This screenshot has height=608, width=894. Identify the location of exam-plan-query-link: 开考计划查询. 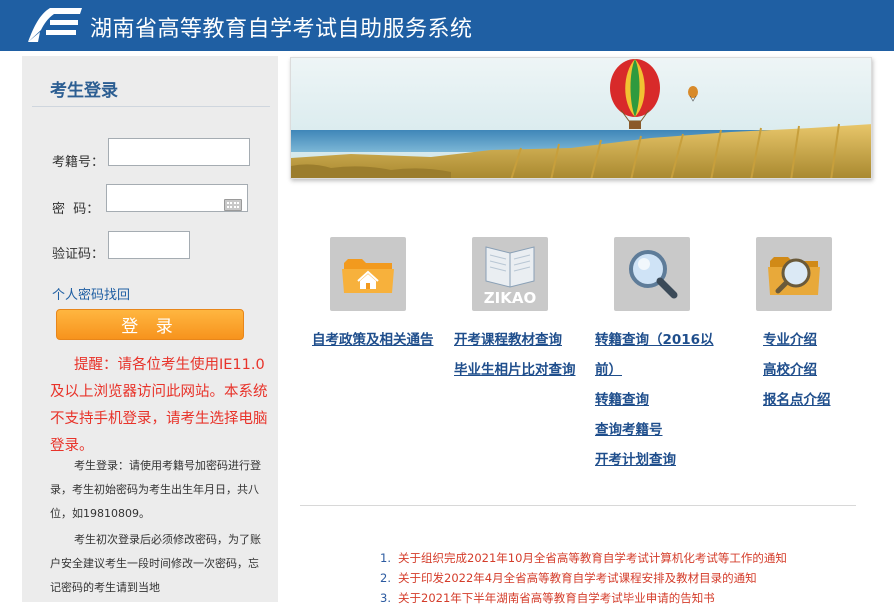
(635, 458).